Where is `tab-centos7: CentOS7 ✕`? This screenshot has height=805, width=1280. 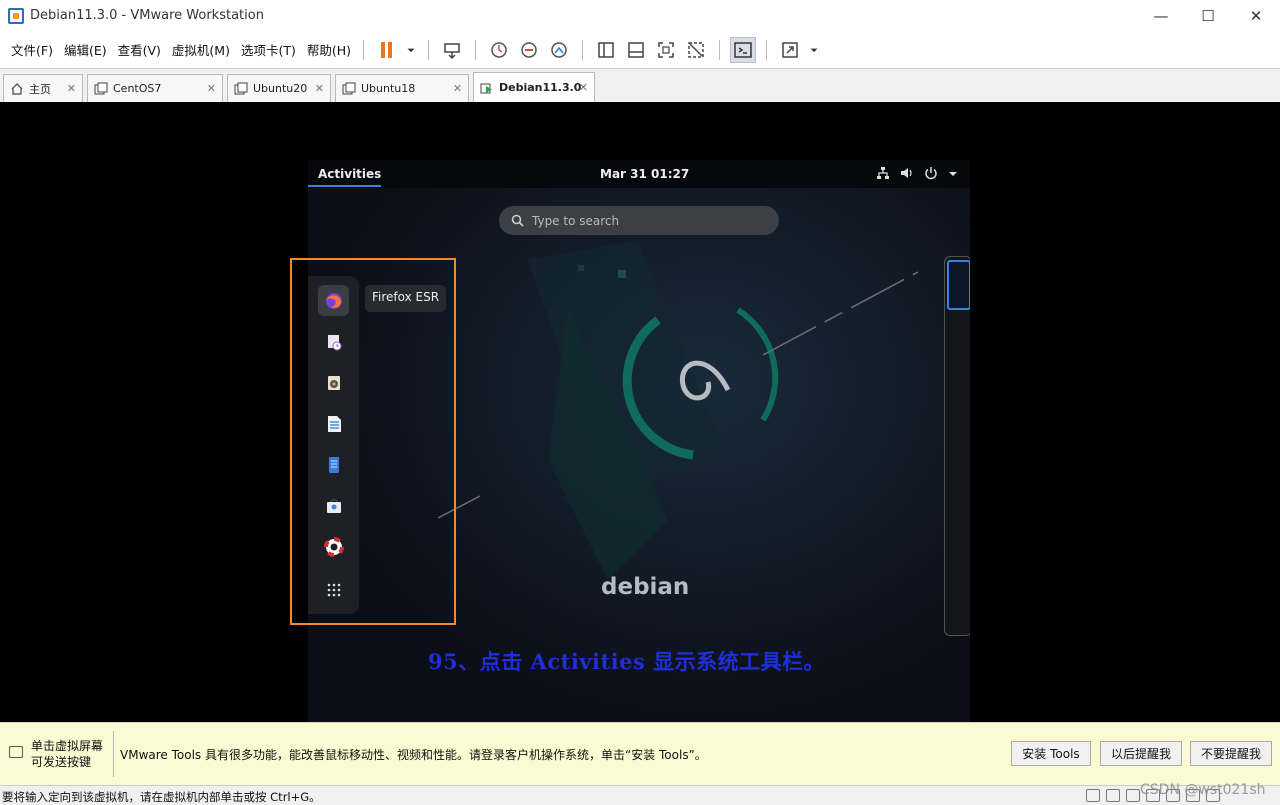 tab-centos7: CentOS7 ✕ is located at coordinates (155, 88).